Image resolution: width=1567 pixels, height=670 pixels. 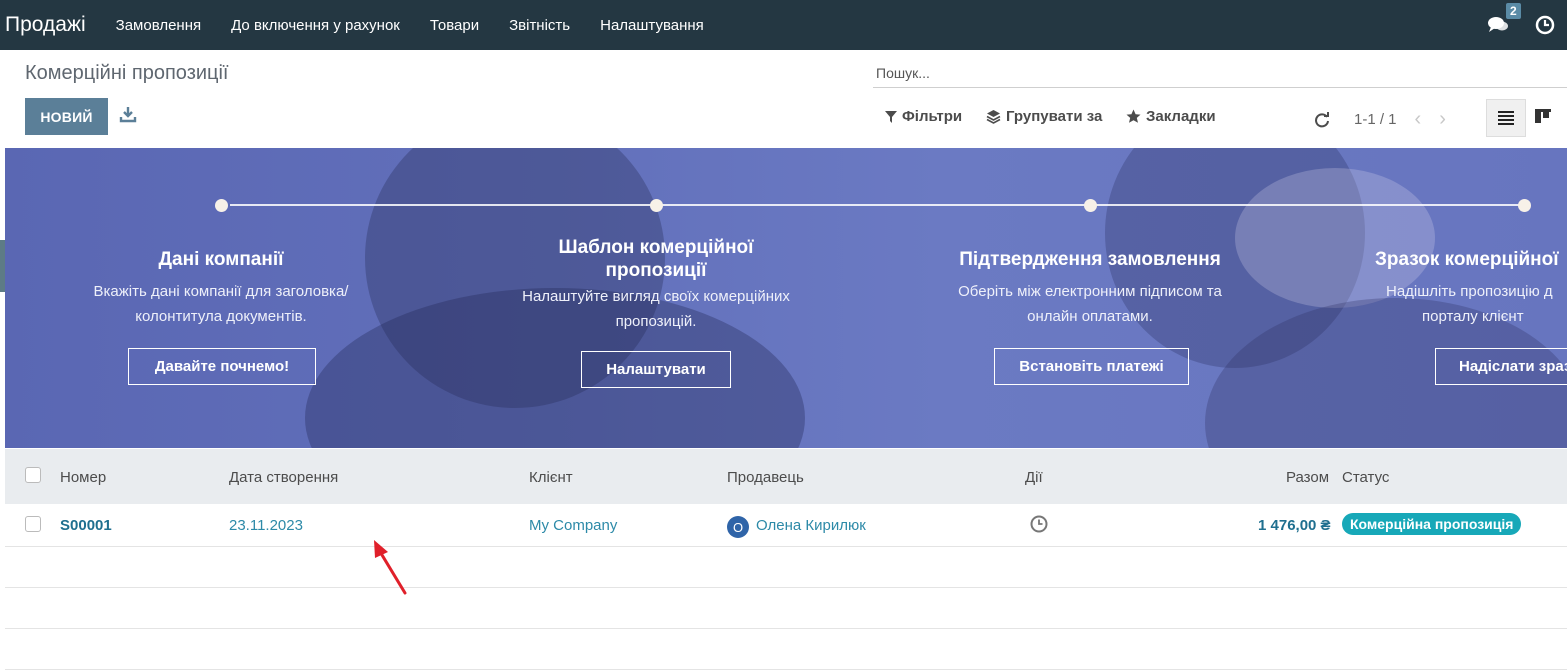 I want to click on step-description-line: Налаштуйте вигляд своїх комерційних, so click(x=656, y=296).